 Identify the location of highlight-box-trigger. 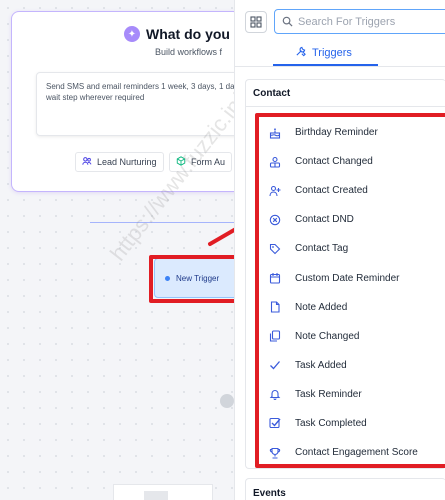
(191, 279).